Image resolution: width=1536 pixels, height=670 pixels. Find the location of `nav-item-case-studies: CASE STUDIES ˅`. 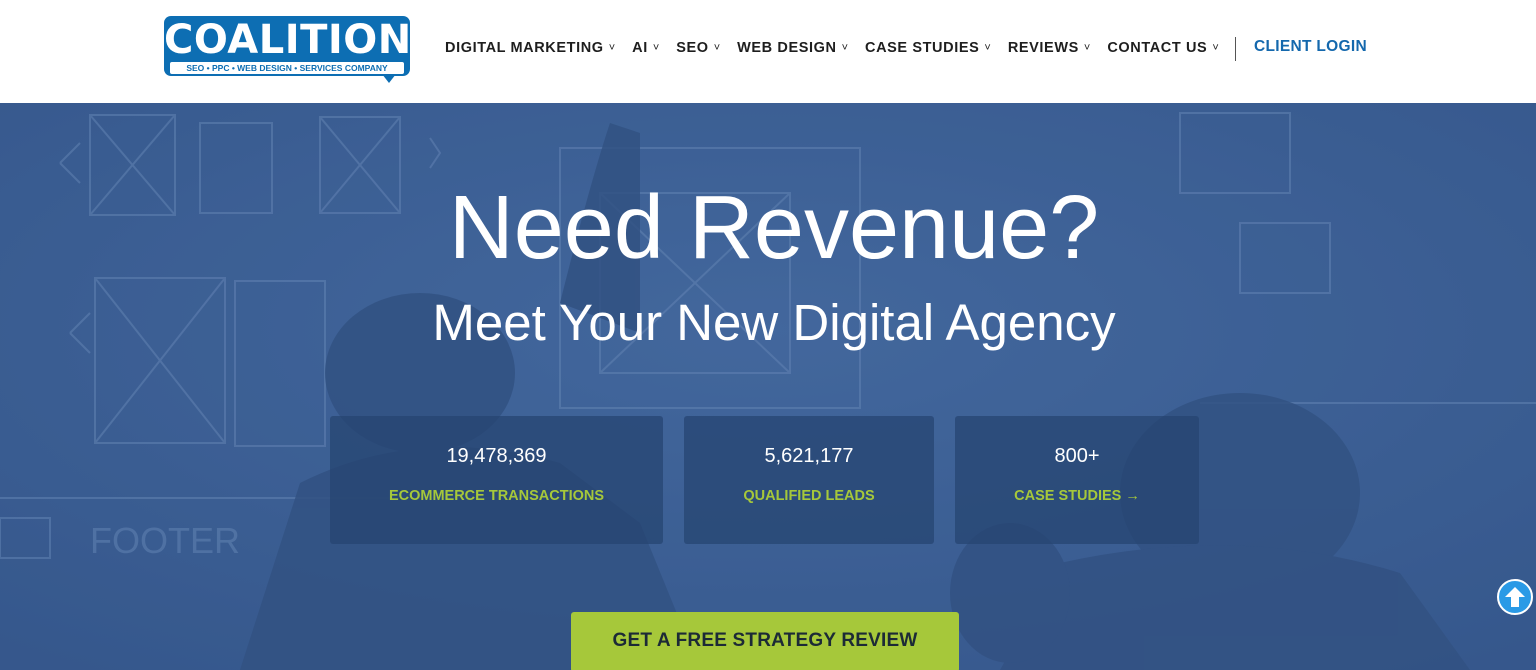

nav-item-case-studies: CASE STUDIES ˅ is located at coordinates (928, 48).